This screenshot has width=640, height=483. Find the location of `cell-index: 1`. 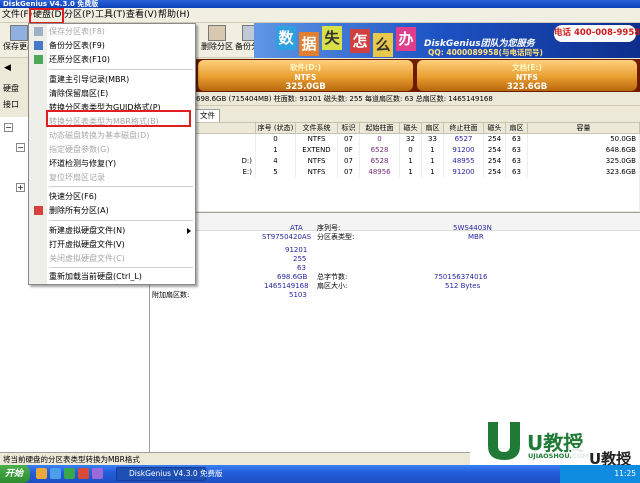

cell-index: 1 is located at coordinates (275, 150).